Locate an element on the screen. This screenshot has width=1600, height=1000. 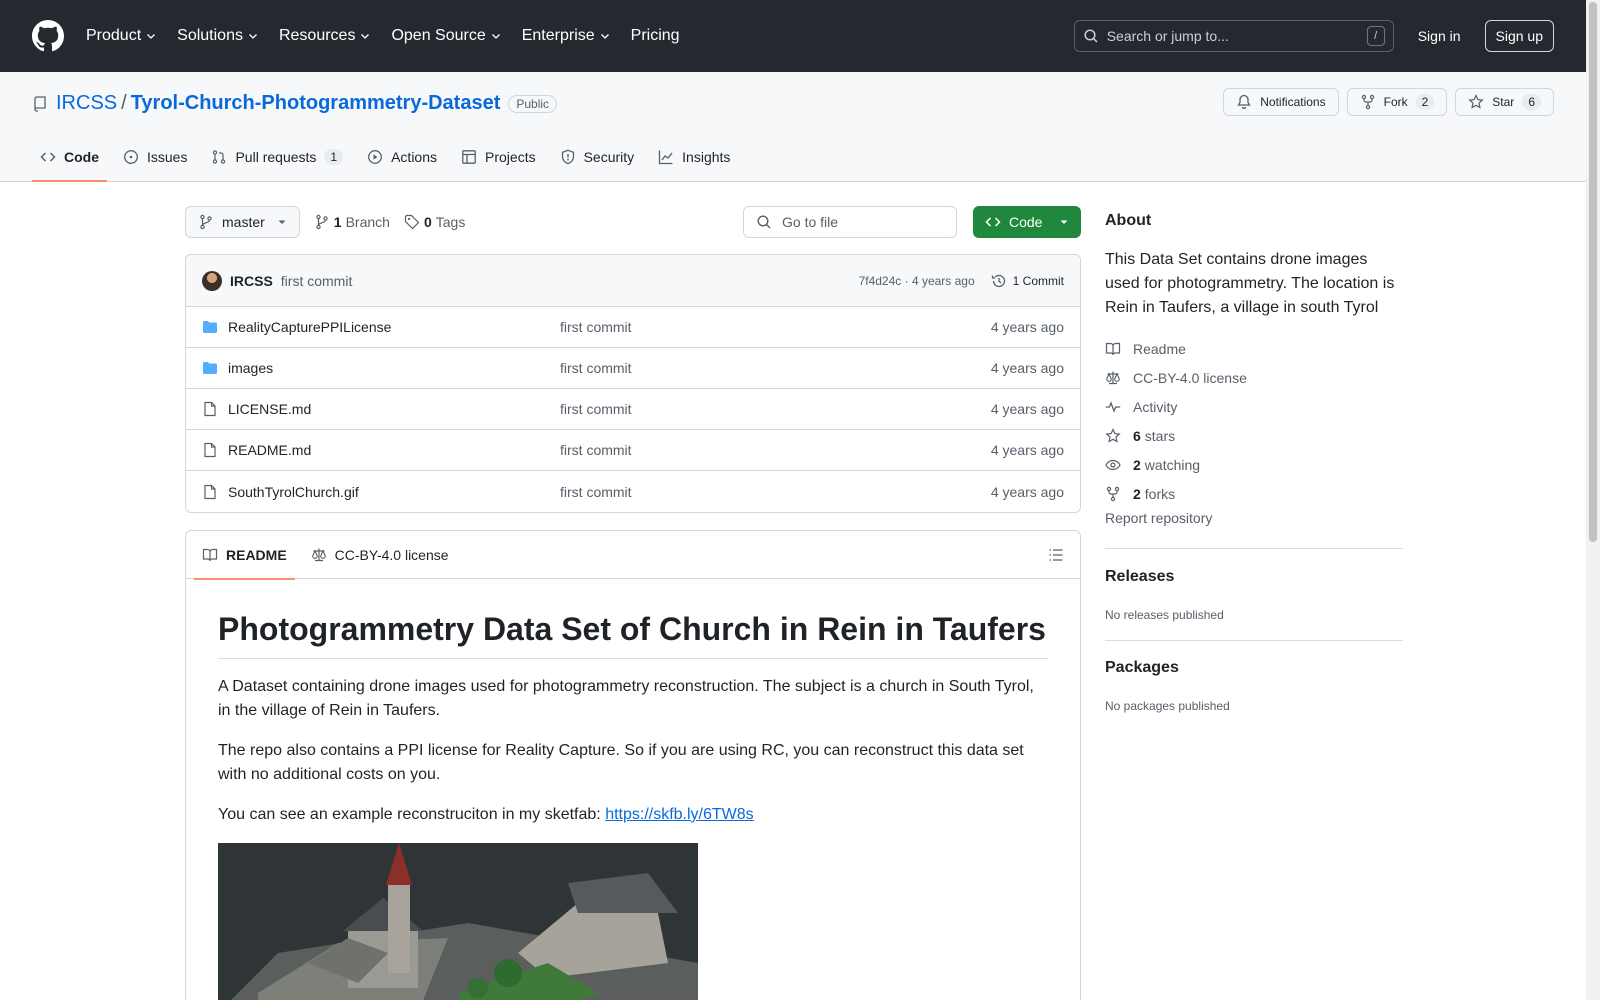
tab-insights: Insights is located at coordinates (694, 157).